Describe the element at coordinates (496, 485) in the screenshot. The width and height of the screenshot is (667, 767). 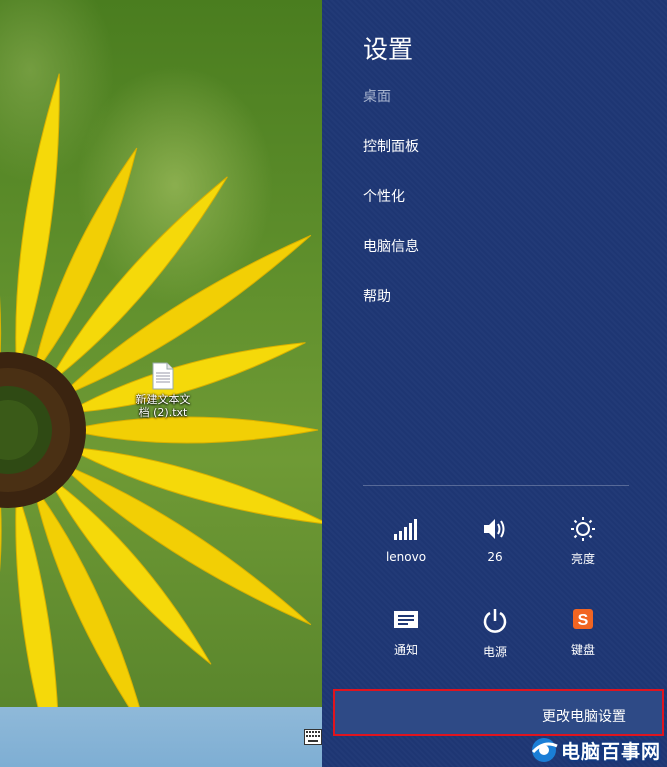
I see `divider` at that location.